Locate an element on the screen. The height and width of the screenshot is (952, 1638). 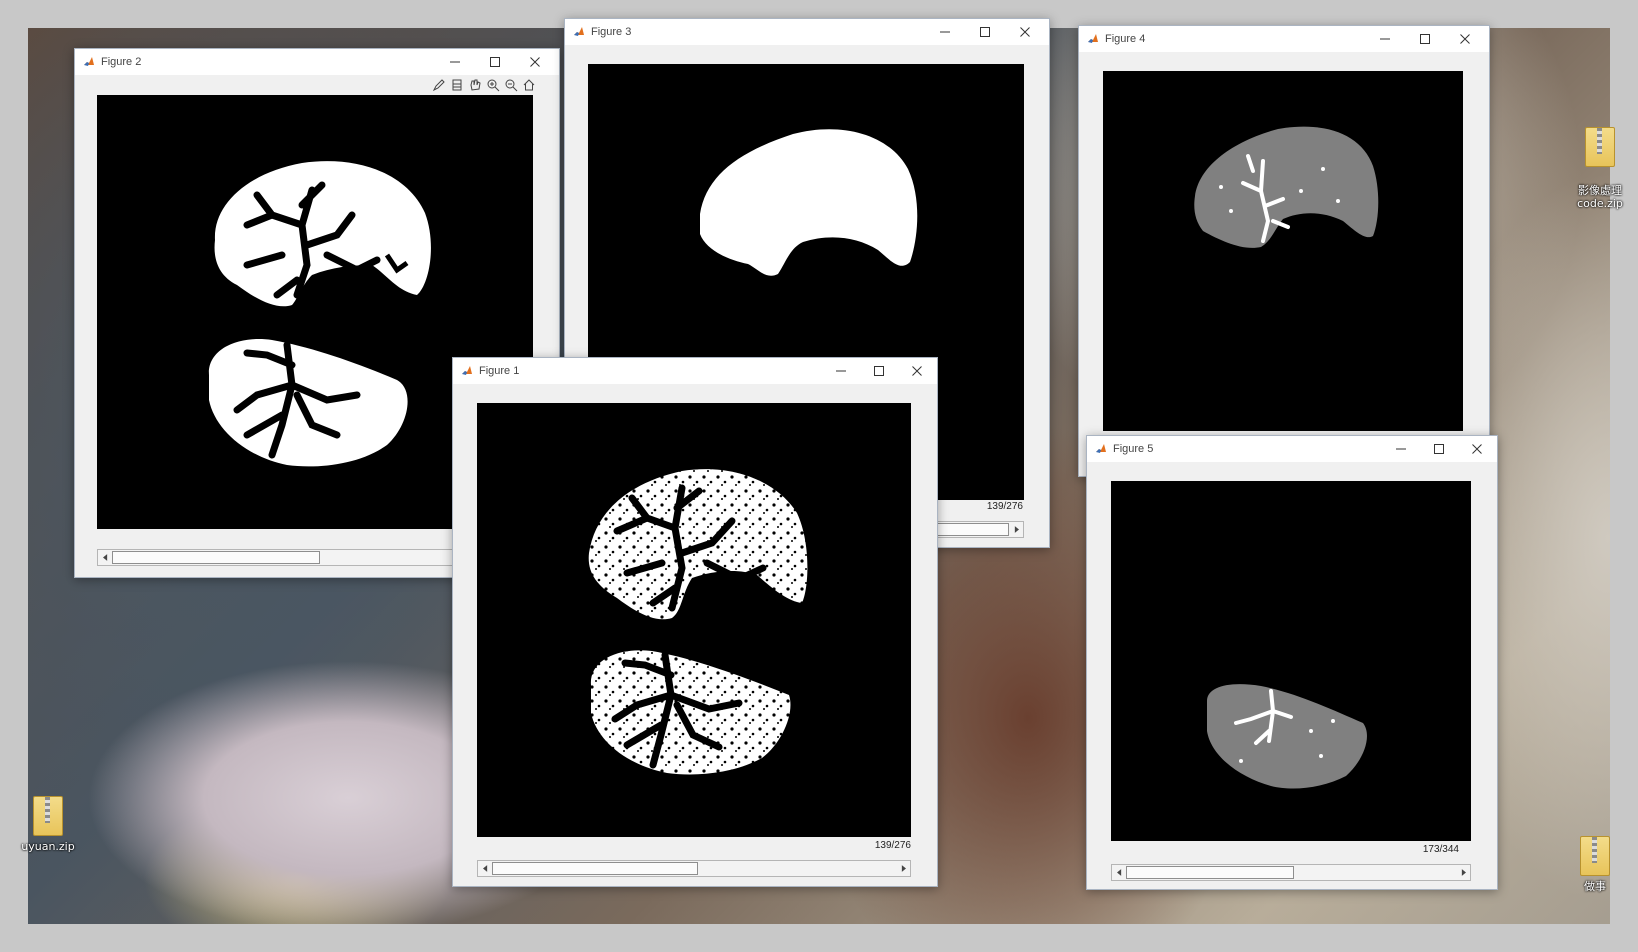
figure4-image-axes is located at coordinates (1283, 251).